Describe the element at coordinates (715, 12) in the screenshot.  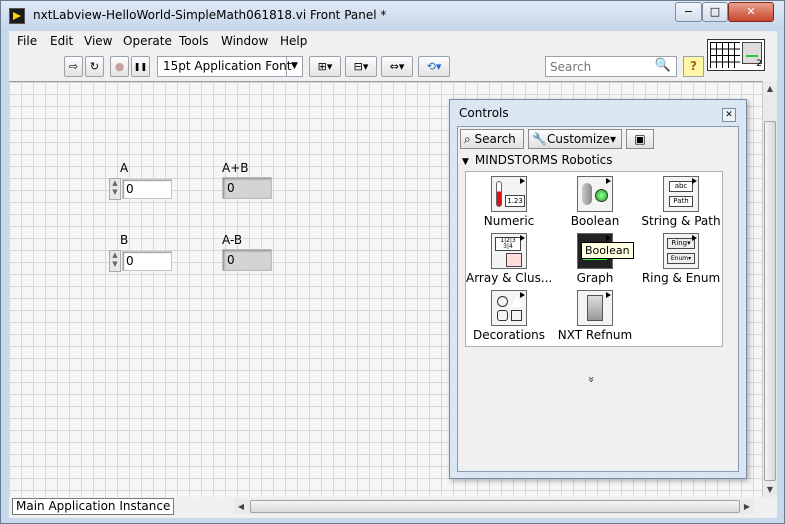
I see `maximize-button: □` at that location.